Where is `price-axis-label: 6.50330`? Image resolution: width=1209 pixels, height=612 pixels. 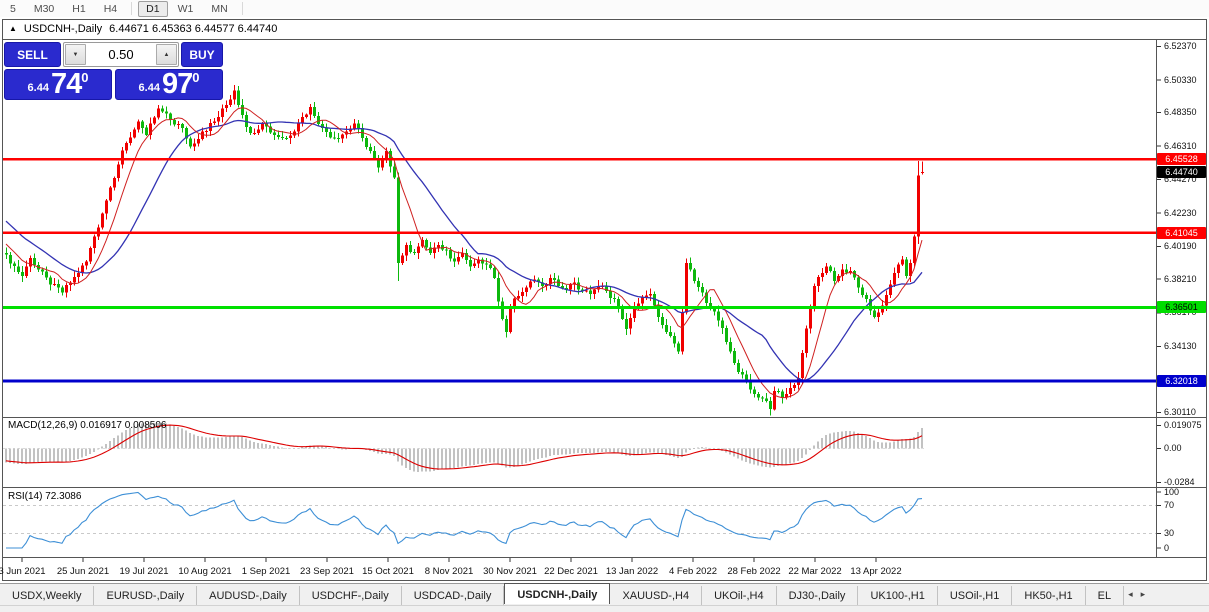
price-axis-label: 6.50330 is located at coordinates (1180, 79).